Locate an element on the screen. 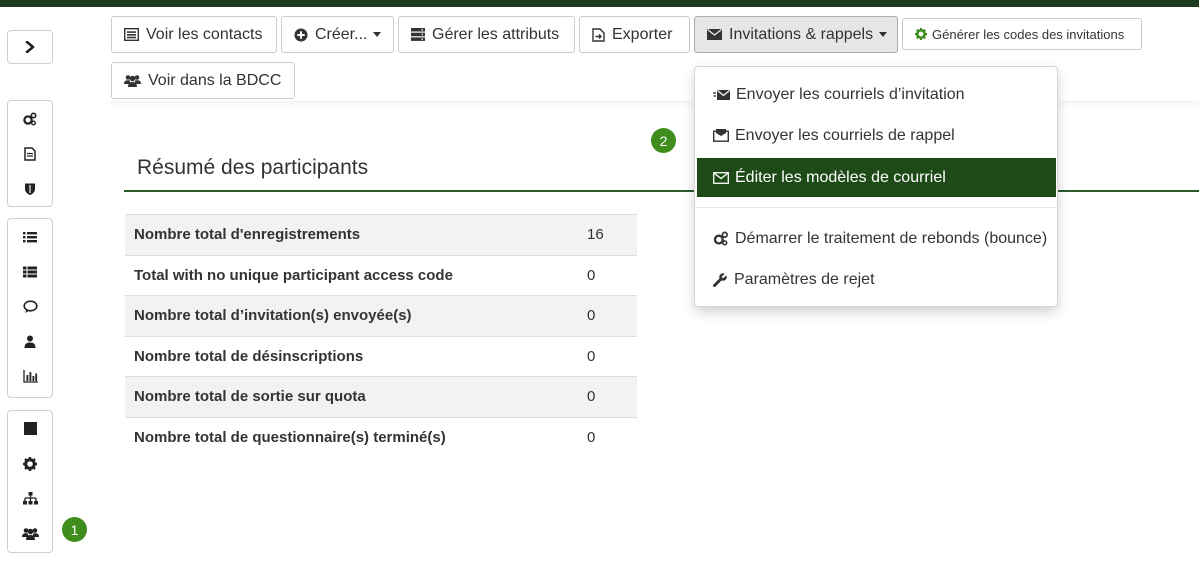 The image size is (1199, 570). top-bar is located at coordinates (599, 3).